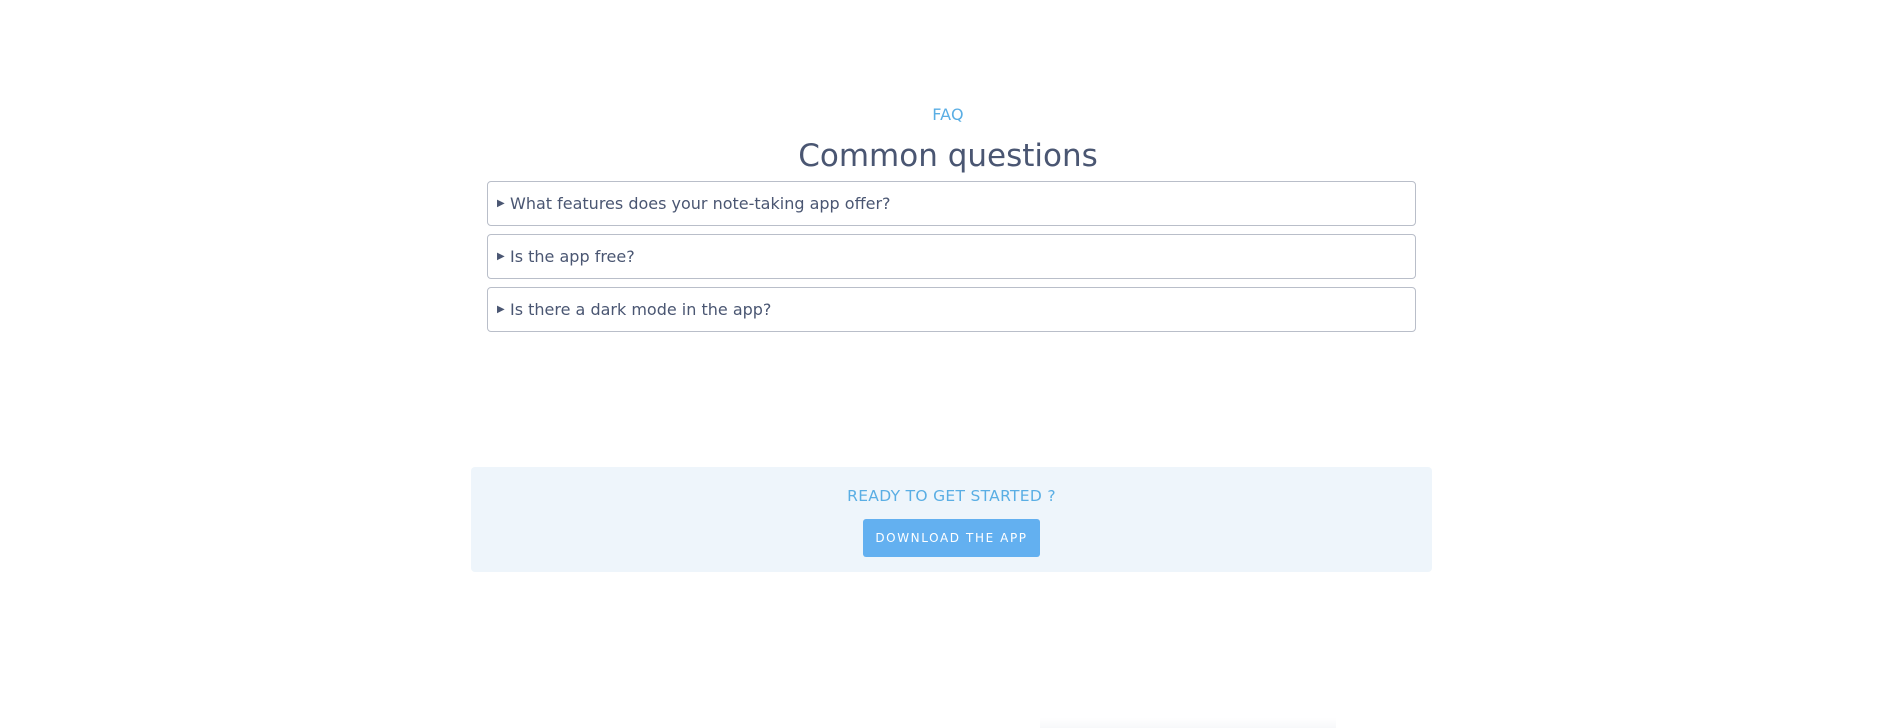 The image size is (1896, 728). What do you see at coordinates (572, 256) in the screenshot?
I see `faq-question: Is the app free?` at bounding box center [572, 256].